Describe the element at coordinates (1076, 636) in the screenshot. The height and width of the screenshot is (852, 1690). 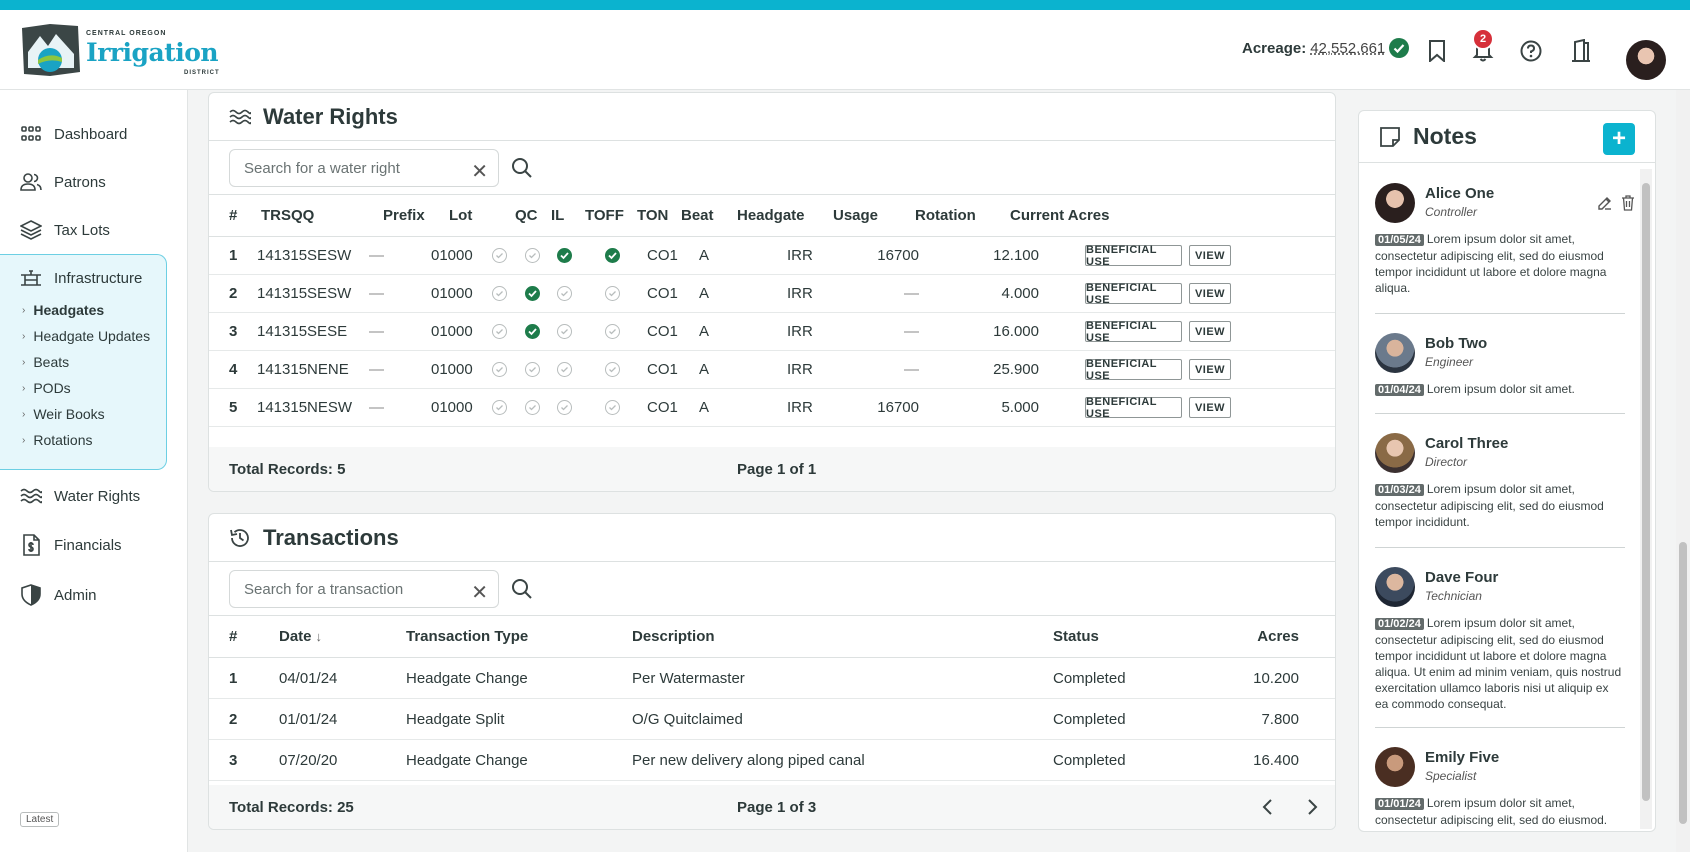
I see `col-header: Status` at that location.